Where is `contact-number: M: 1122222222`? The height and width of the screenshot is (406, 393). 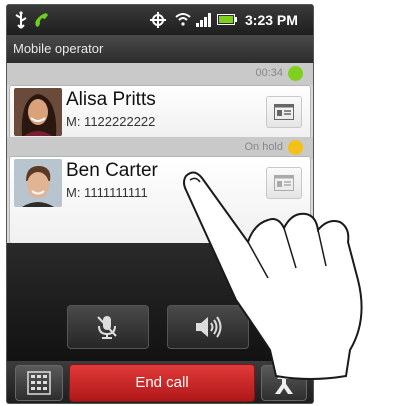
contact-number: M: 1122222222 is located at coordinates (111, 121).